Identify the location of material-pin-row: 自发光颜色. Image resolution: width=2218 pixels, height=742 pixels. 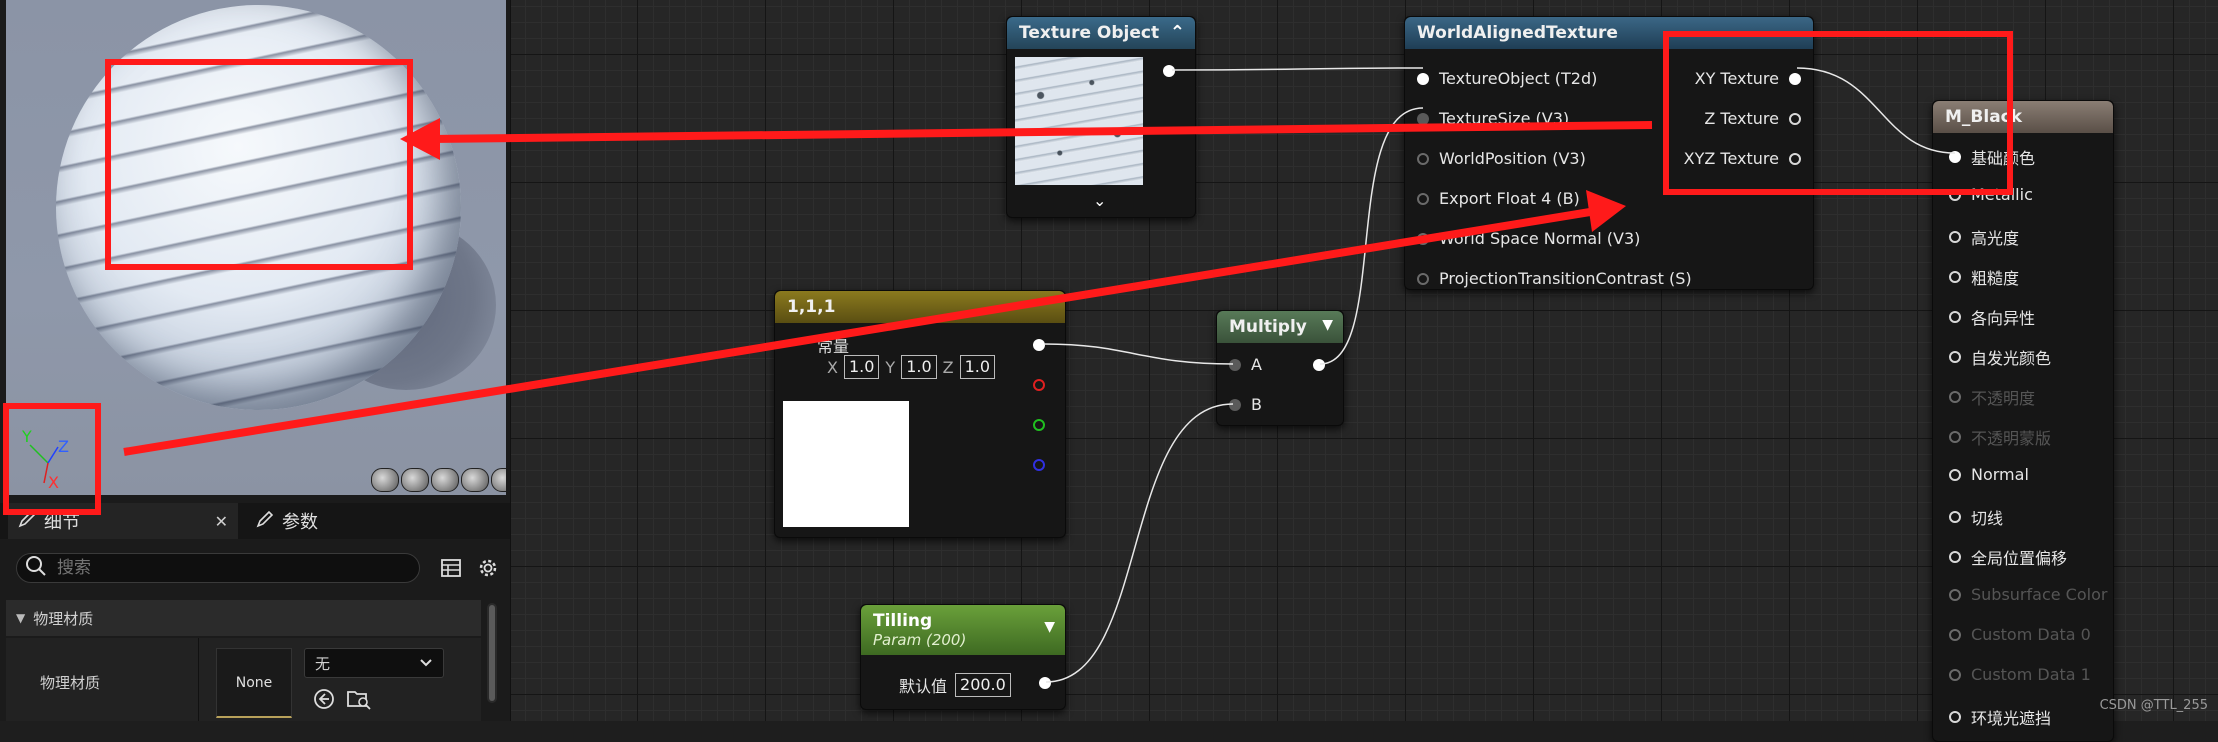
(2000, 357).